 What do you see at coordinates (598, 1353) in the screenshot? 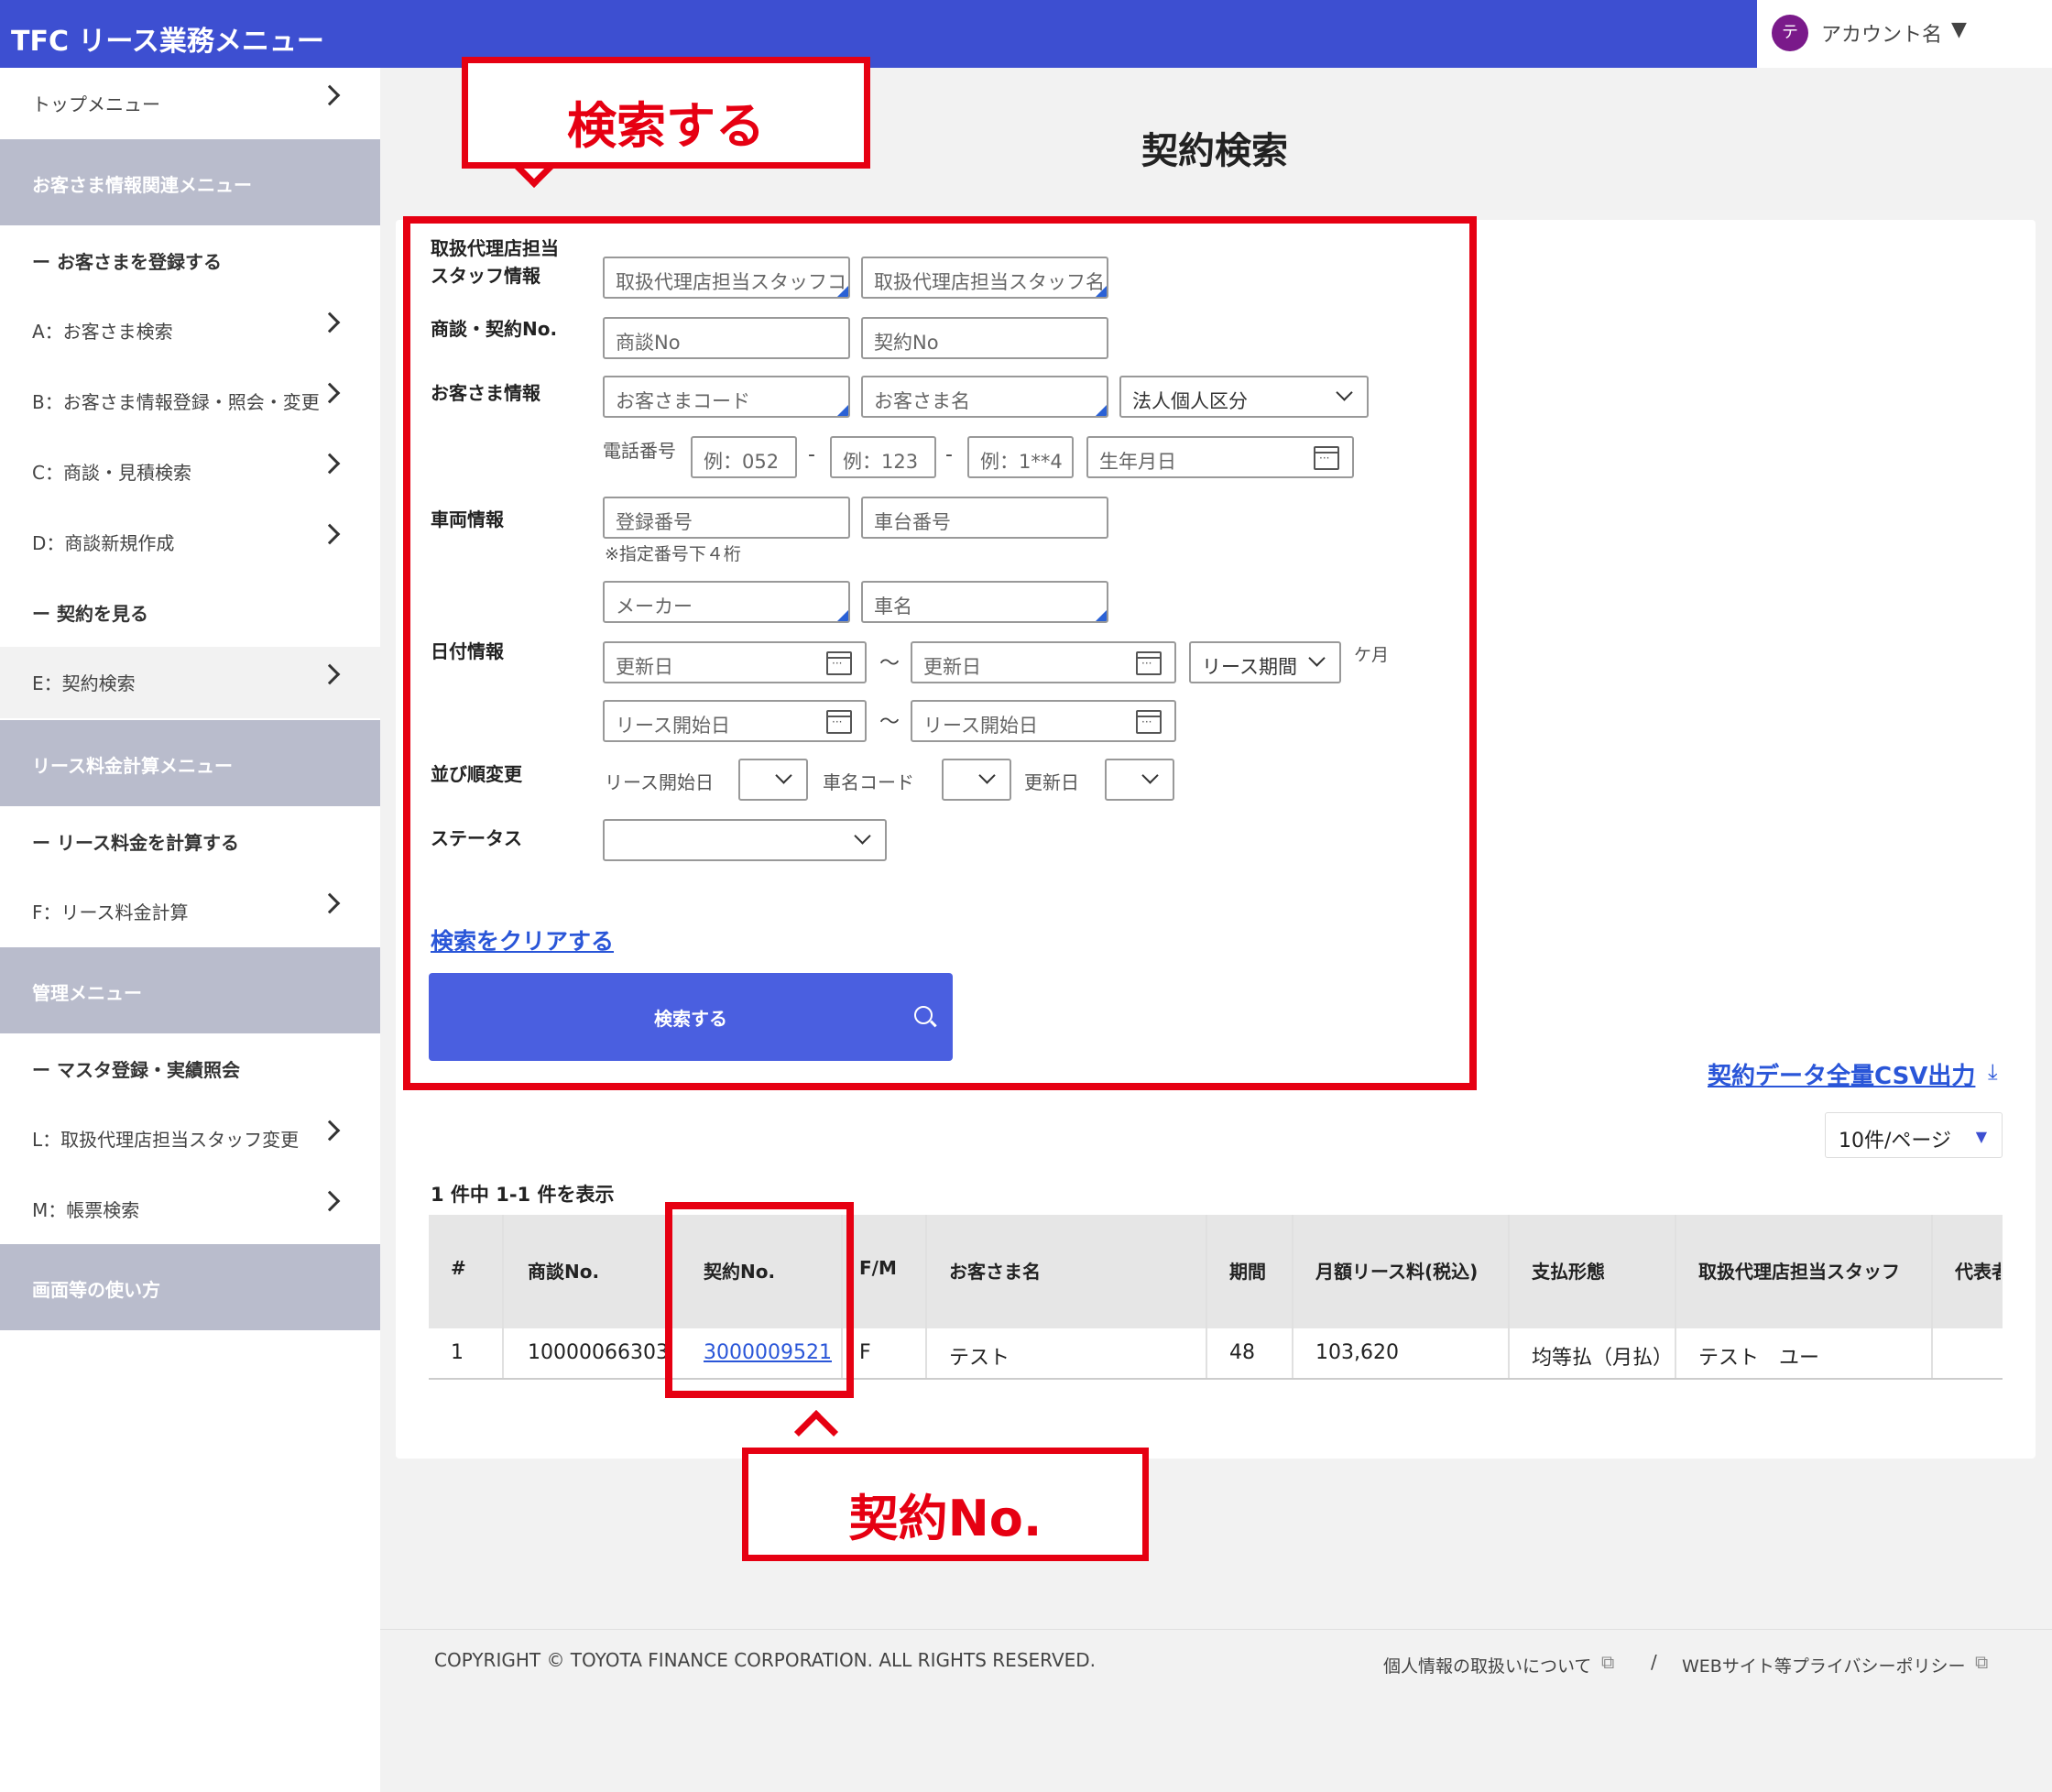
I see `table-cell-deal-no: 10000066303` at bounding box center [598, 1353].